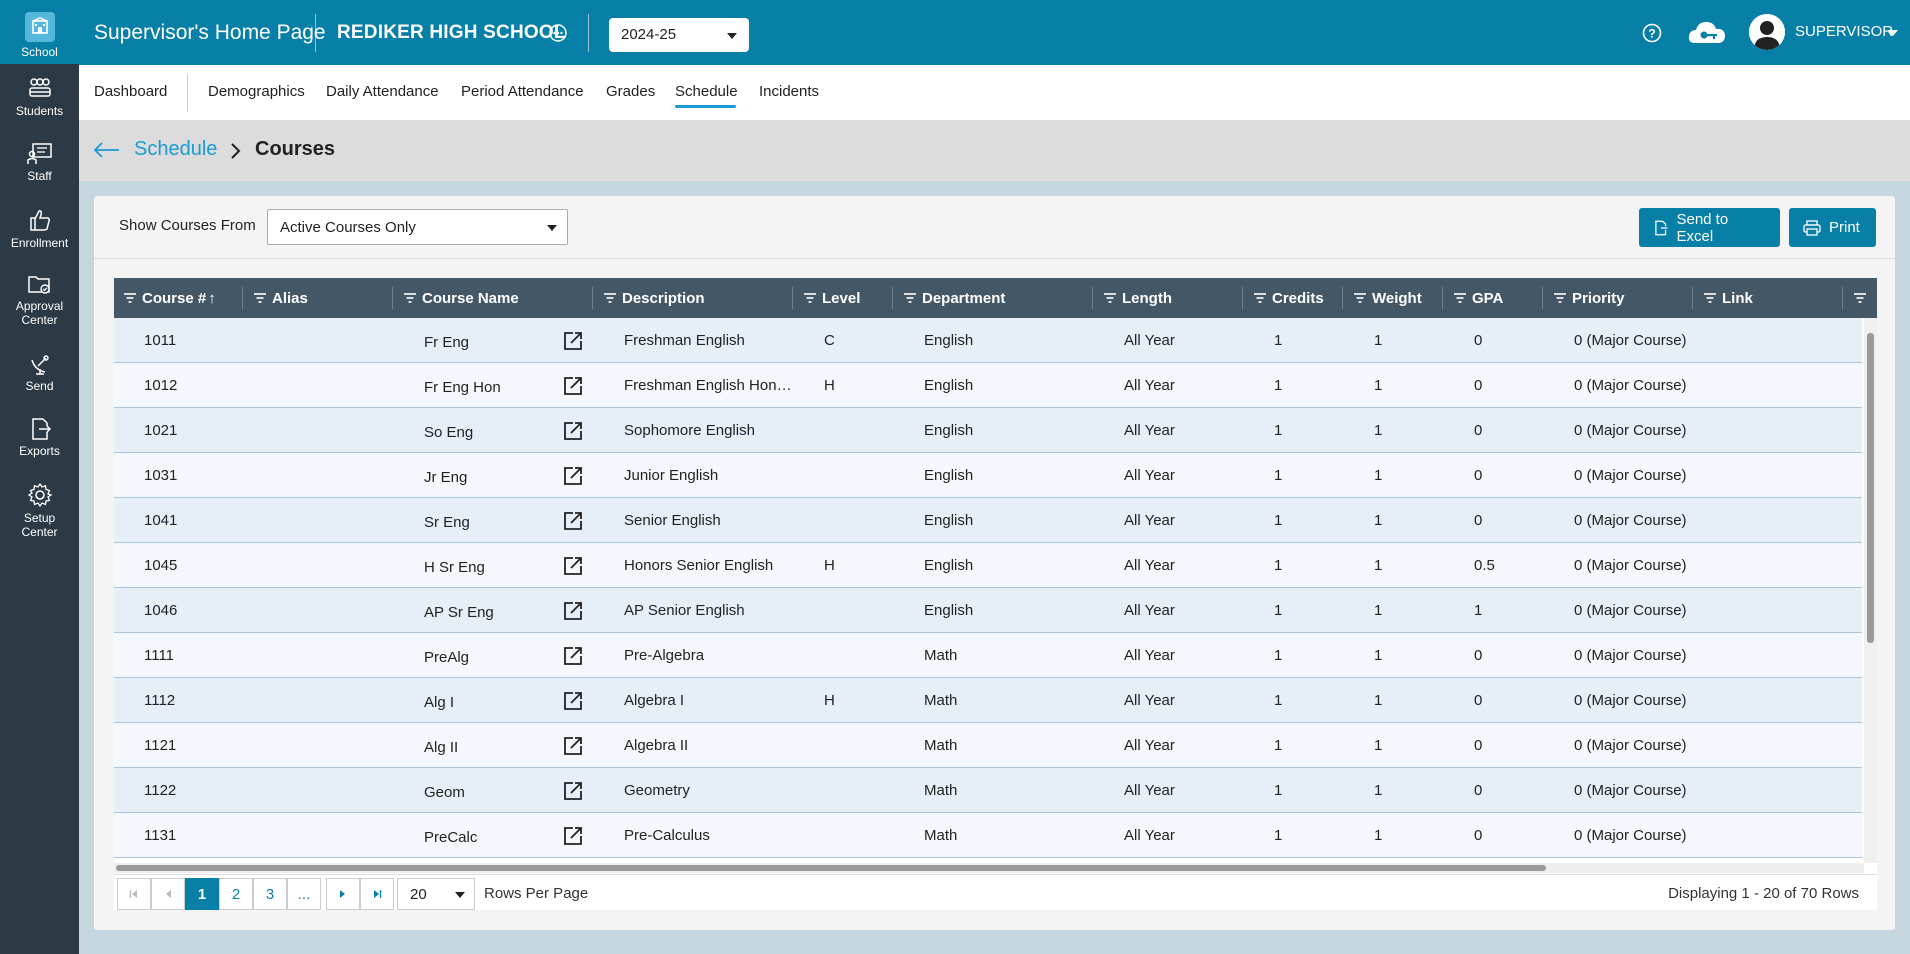 This screenshot has width=1910, height=954. What do you see at coordinates (1589, 298) in the screenshot?
I see `column-header-priority: Priority` at bounding box center [1589, 298].